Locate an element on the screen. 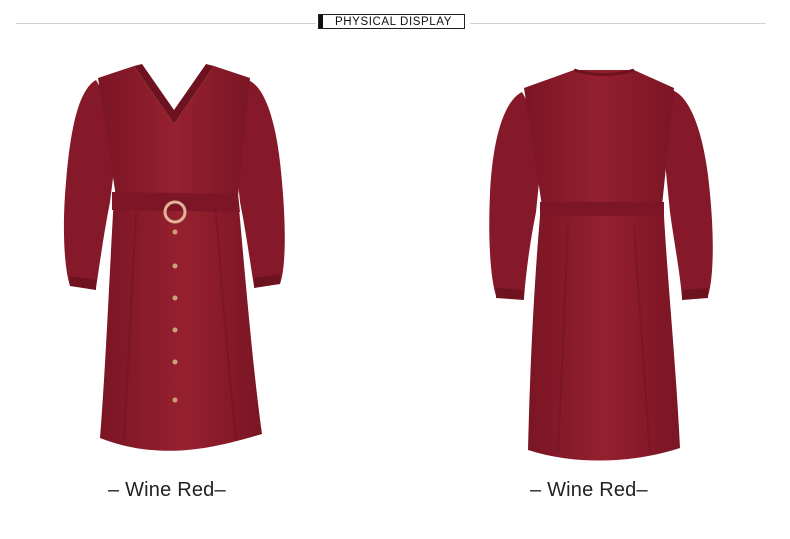 This screenshot has height=539, width=790. header-rule-left is located at coordinates (166, 23).